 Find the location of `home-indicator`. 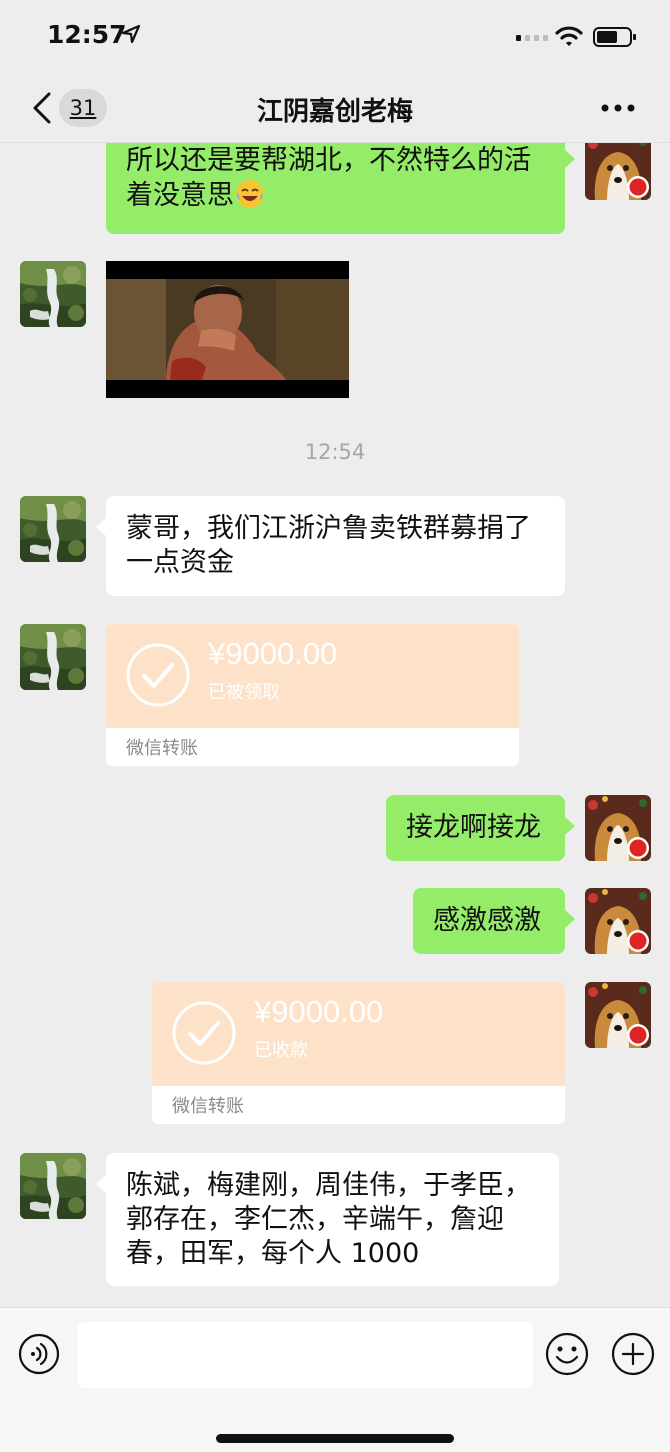

home-indicator is located at coordinates (335, 1438).